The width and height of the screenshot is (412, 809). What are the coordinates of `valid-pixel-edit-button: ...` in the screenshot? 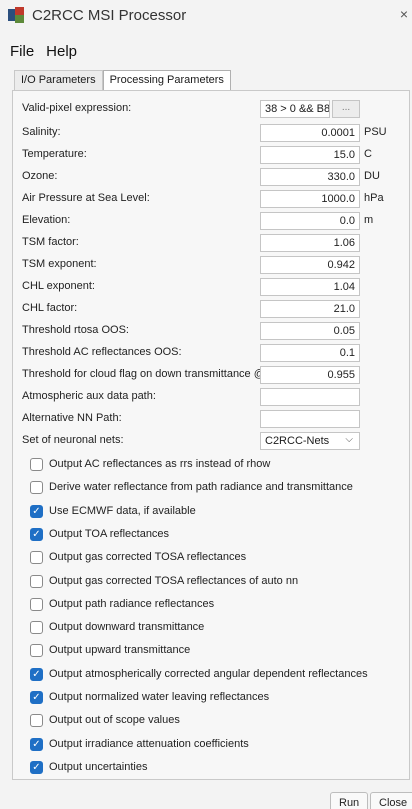 It's located at (346, 109).